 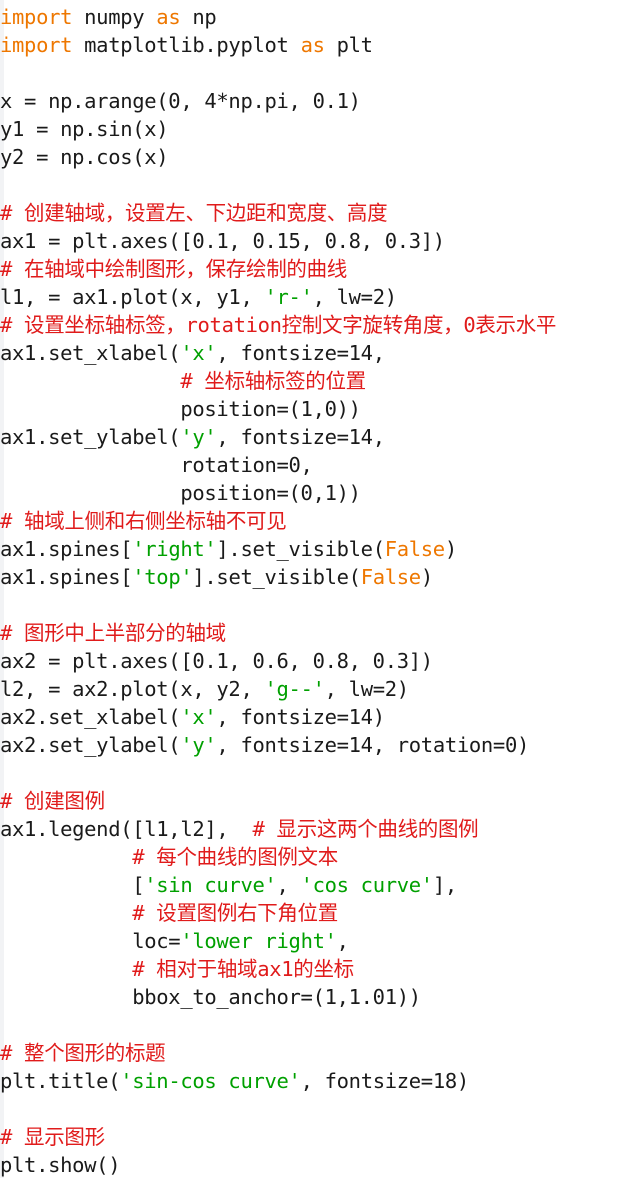 I want to click on cjk-run: 显示图形, so click(x=64, y=1137).